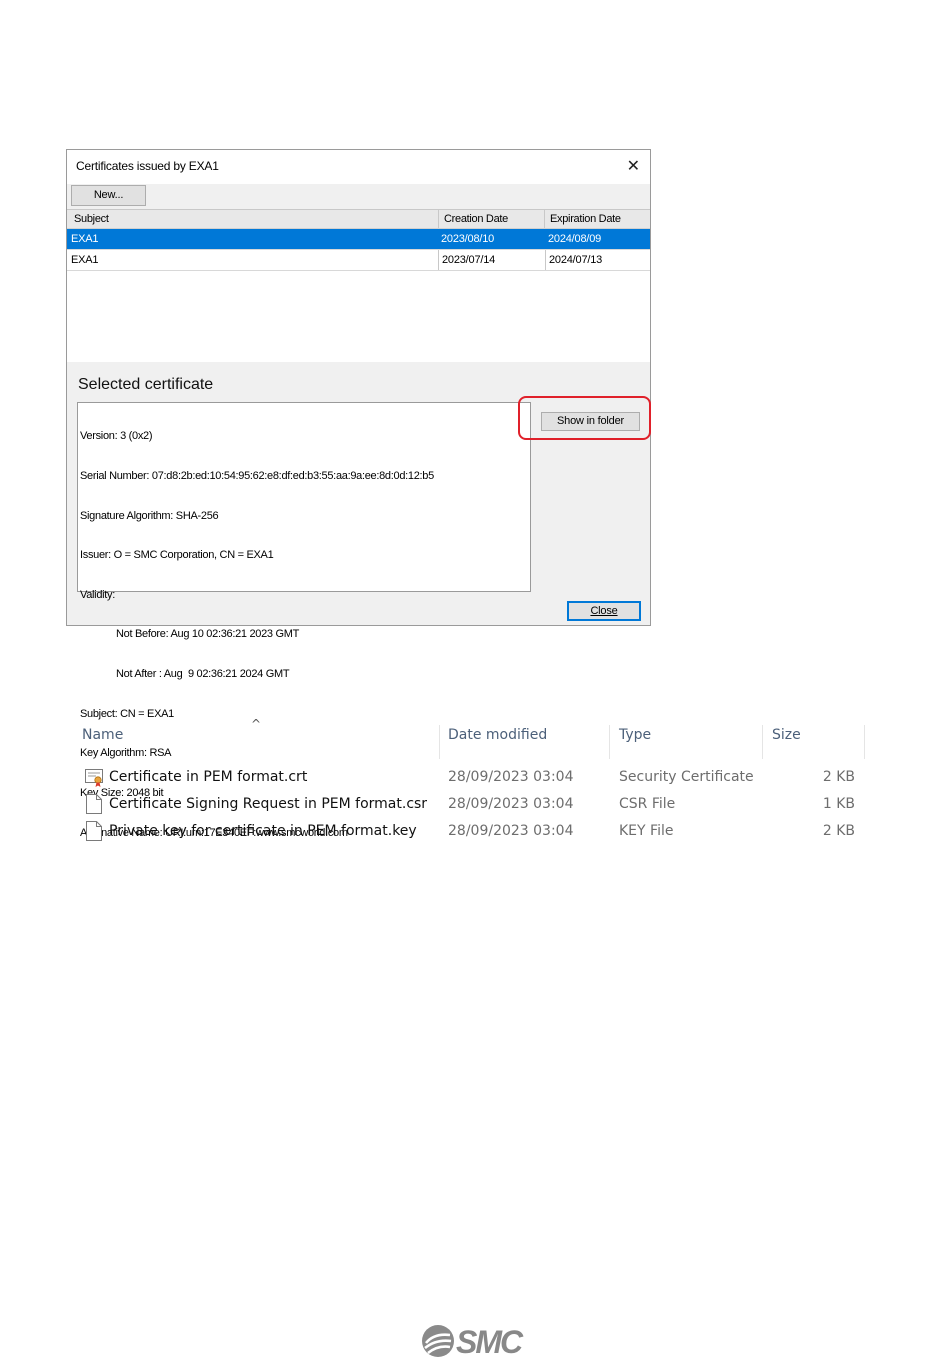 The width and height of the screenshot is (950, 1369). Describe the element at coordinates (146, 384) in the screenshot. I see `selected-certificate-heading: Selected certificate` at that location.